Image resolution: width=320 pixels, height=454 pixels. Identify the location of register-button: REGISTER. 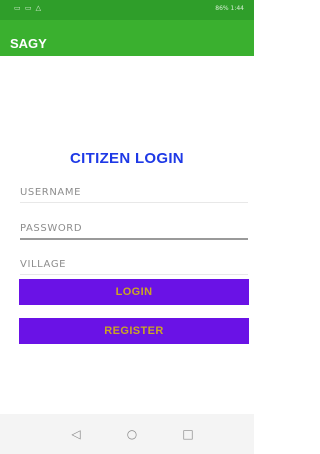
(134, 331).